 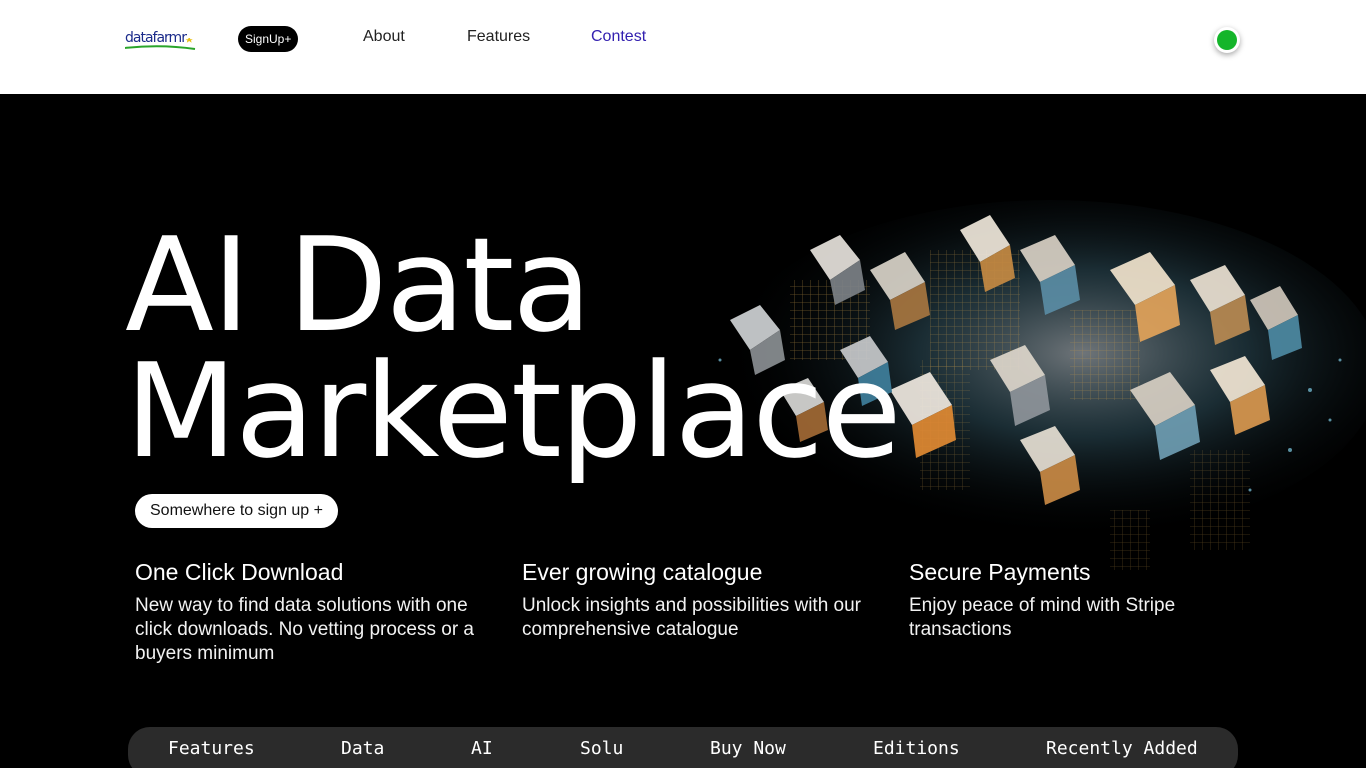 What do you see at coordinates (916, 748) in the screenshot?
I see `bottom-nav-editions: Editions` at bounding box center [916, 748].